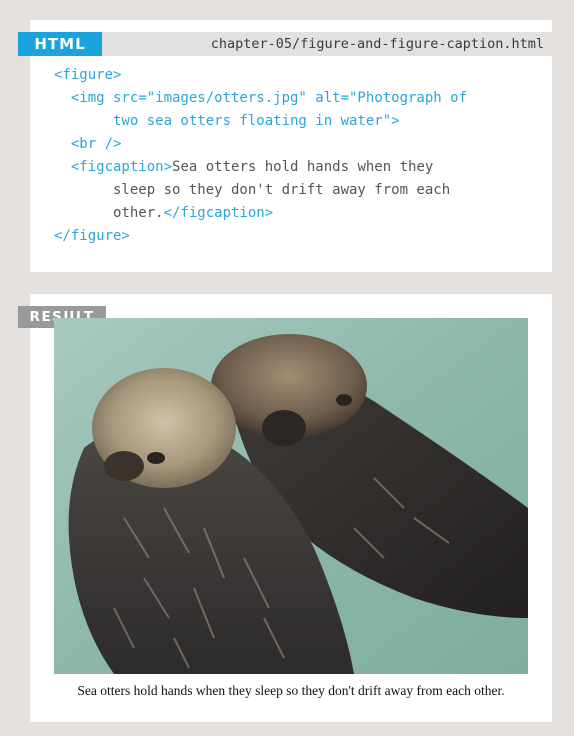 The height and width of the screenshot is (736, 574). Describe the element at coordinates (252, 190) in the screenshot. I see `code-text: sleep so they don't drift away from each` at that location.